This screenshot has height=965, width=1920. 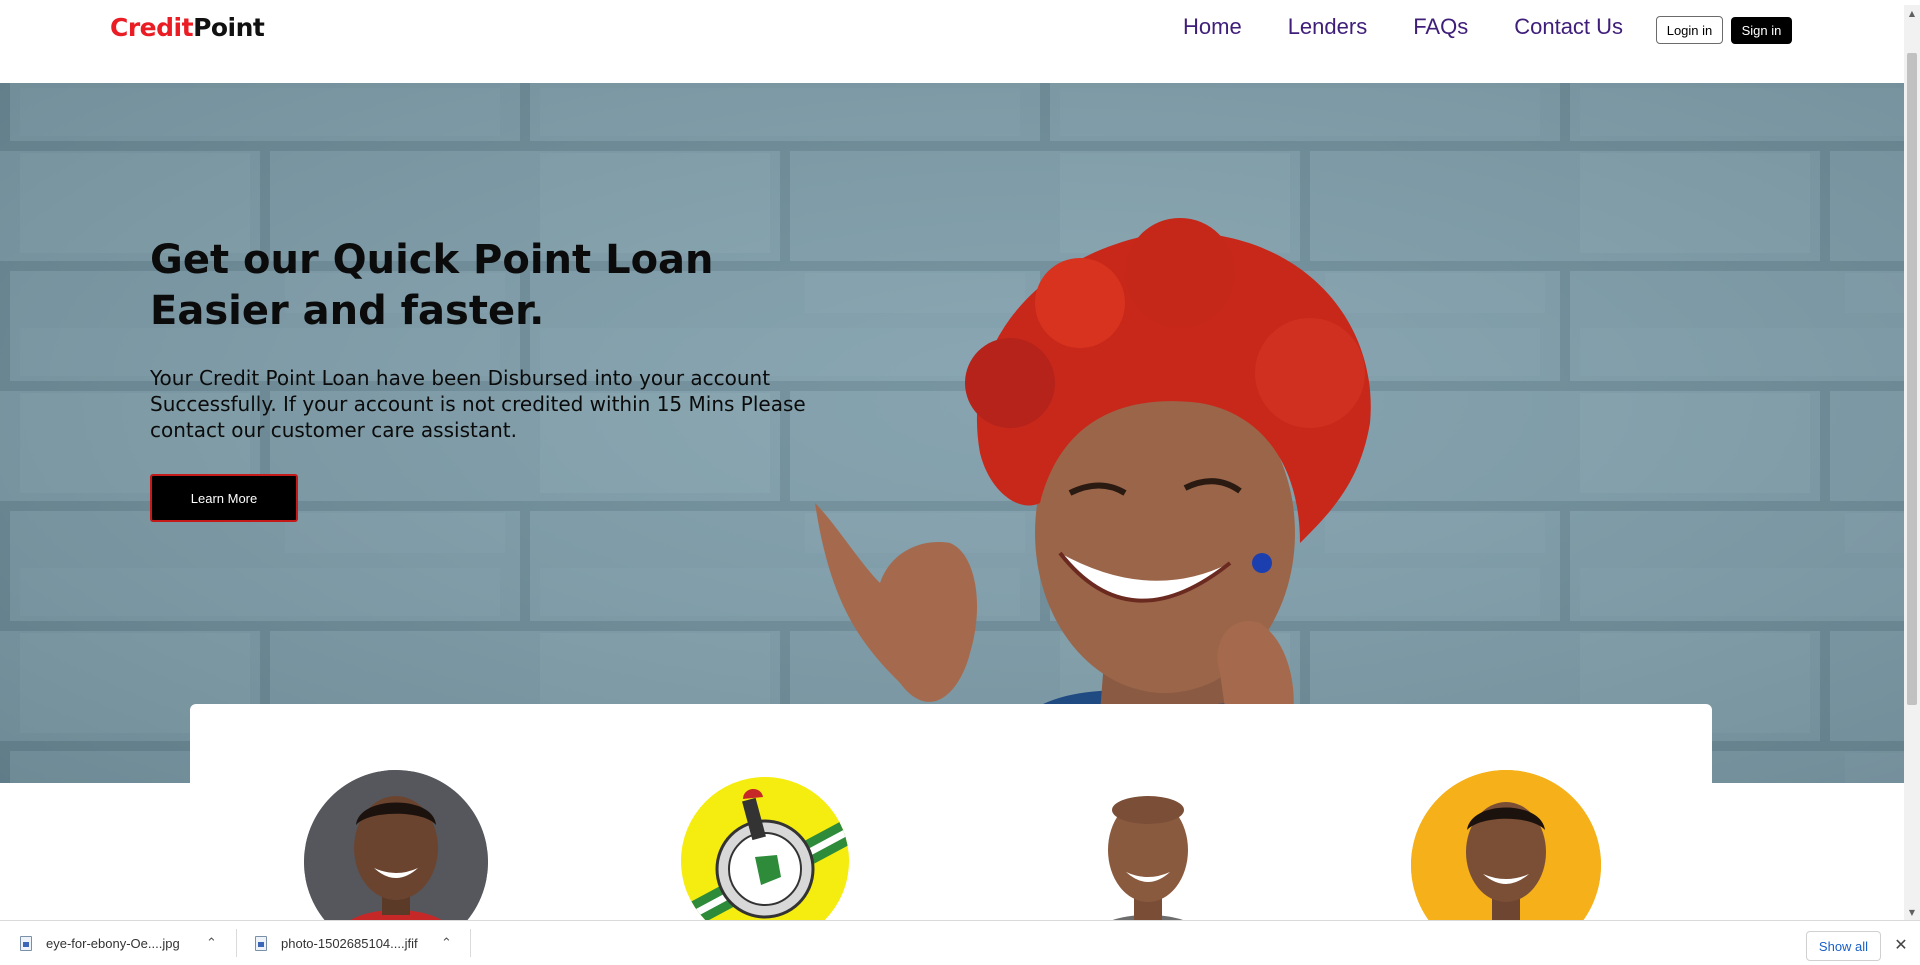 I want to click on nav-link-faqs: FAQs, so click(x=1440, y=27).